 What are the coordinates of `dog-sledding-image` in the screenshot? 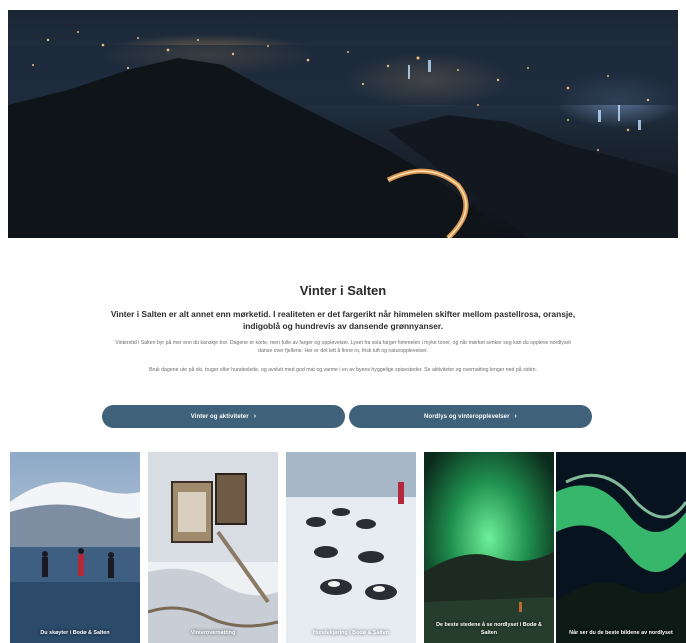 It's located at (351, 547).